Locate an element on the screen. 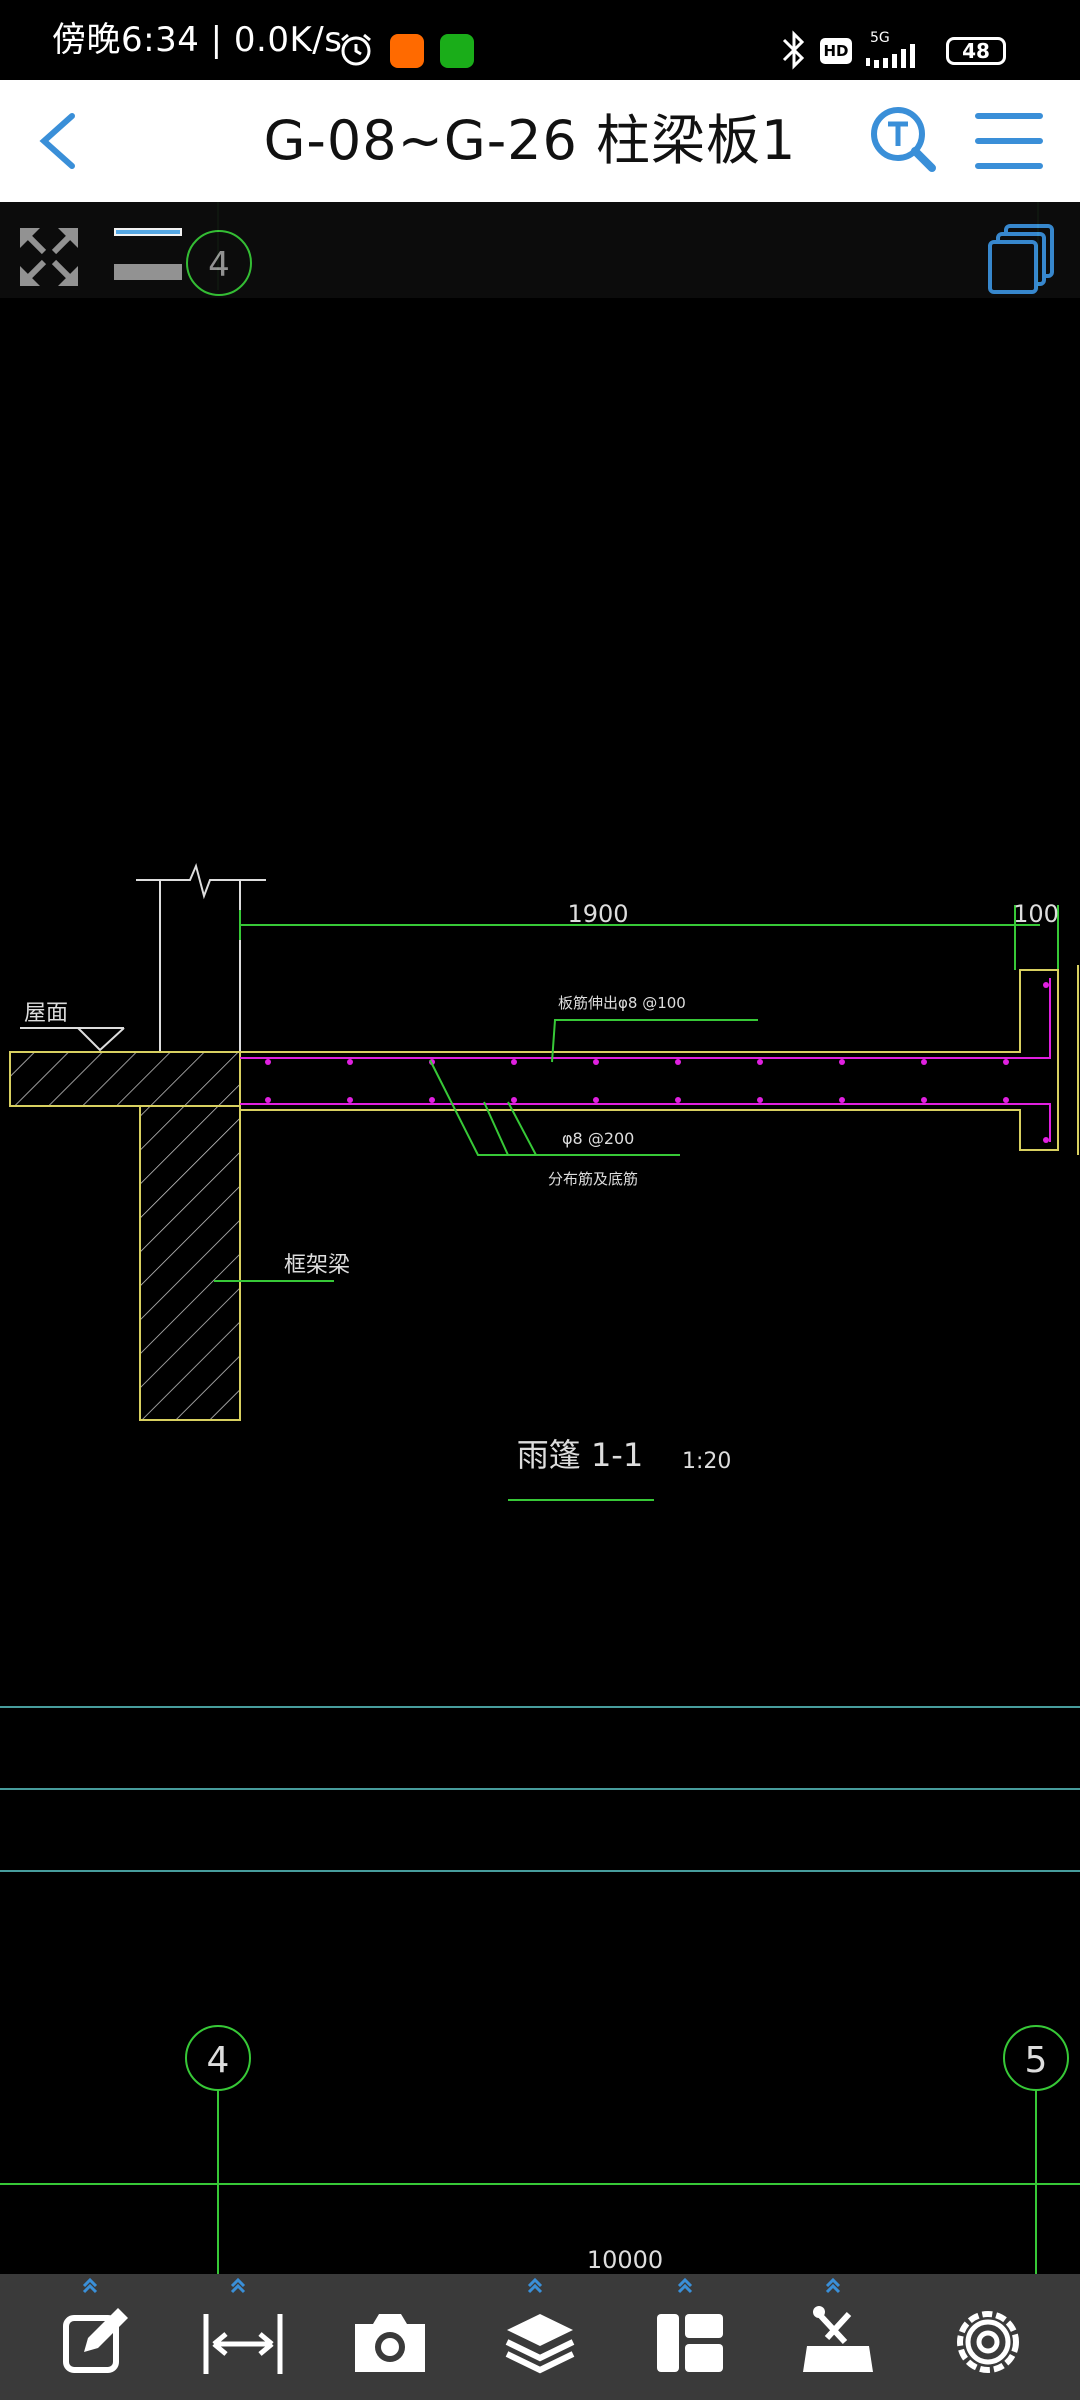 Image resolution: width=1080 pixels, height=2400 pixels. section-scale: 1:20 is located at coordinates (706, 1461).